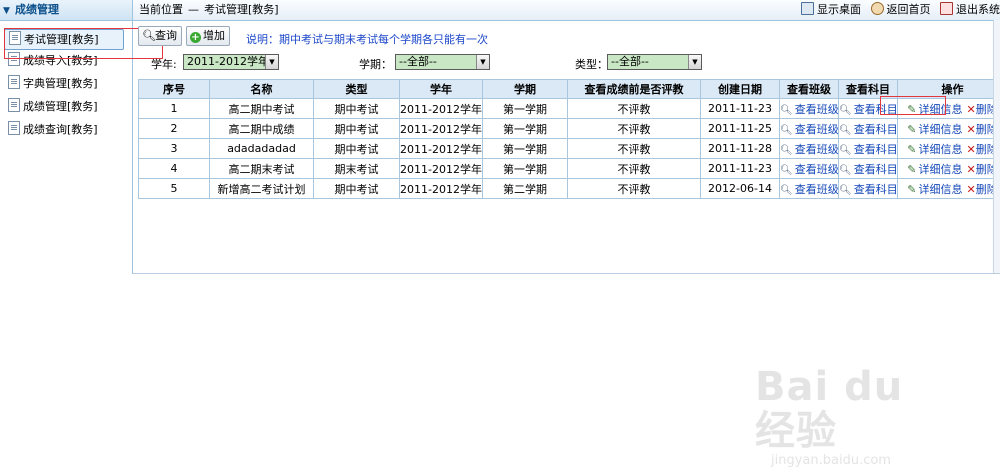 The height and width of the screenshot is (468, 1000). Describe the element at coordinates (375, 64) in the screenshot. I see `term-filter-label: 学期：` at that location.